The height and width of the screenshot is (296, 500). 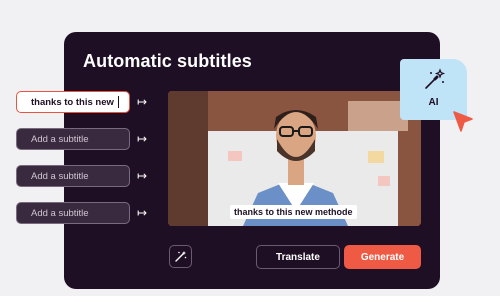 What do you see at coordinates (167, 61) in the screenshot?
I see `panel-title: Automatic subtitles` at bounding box center [167, 61].